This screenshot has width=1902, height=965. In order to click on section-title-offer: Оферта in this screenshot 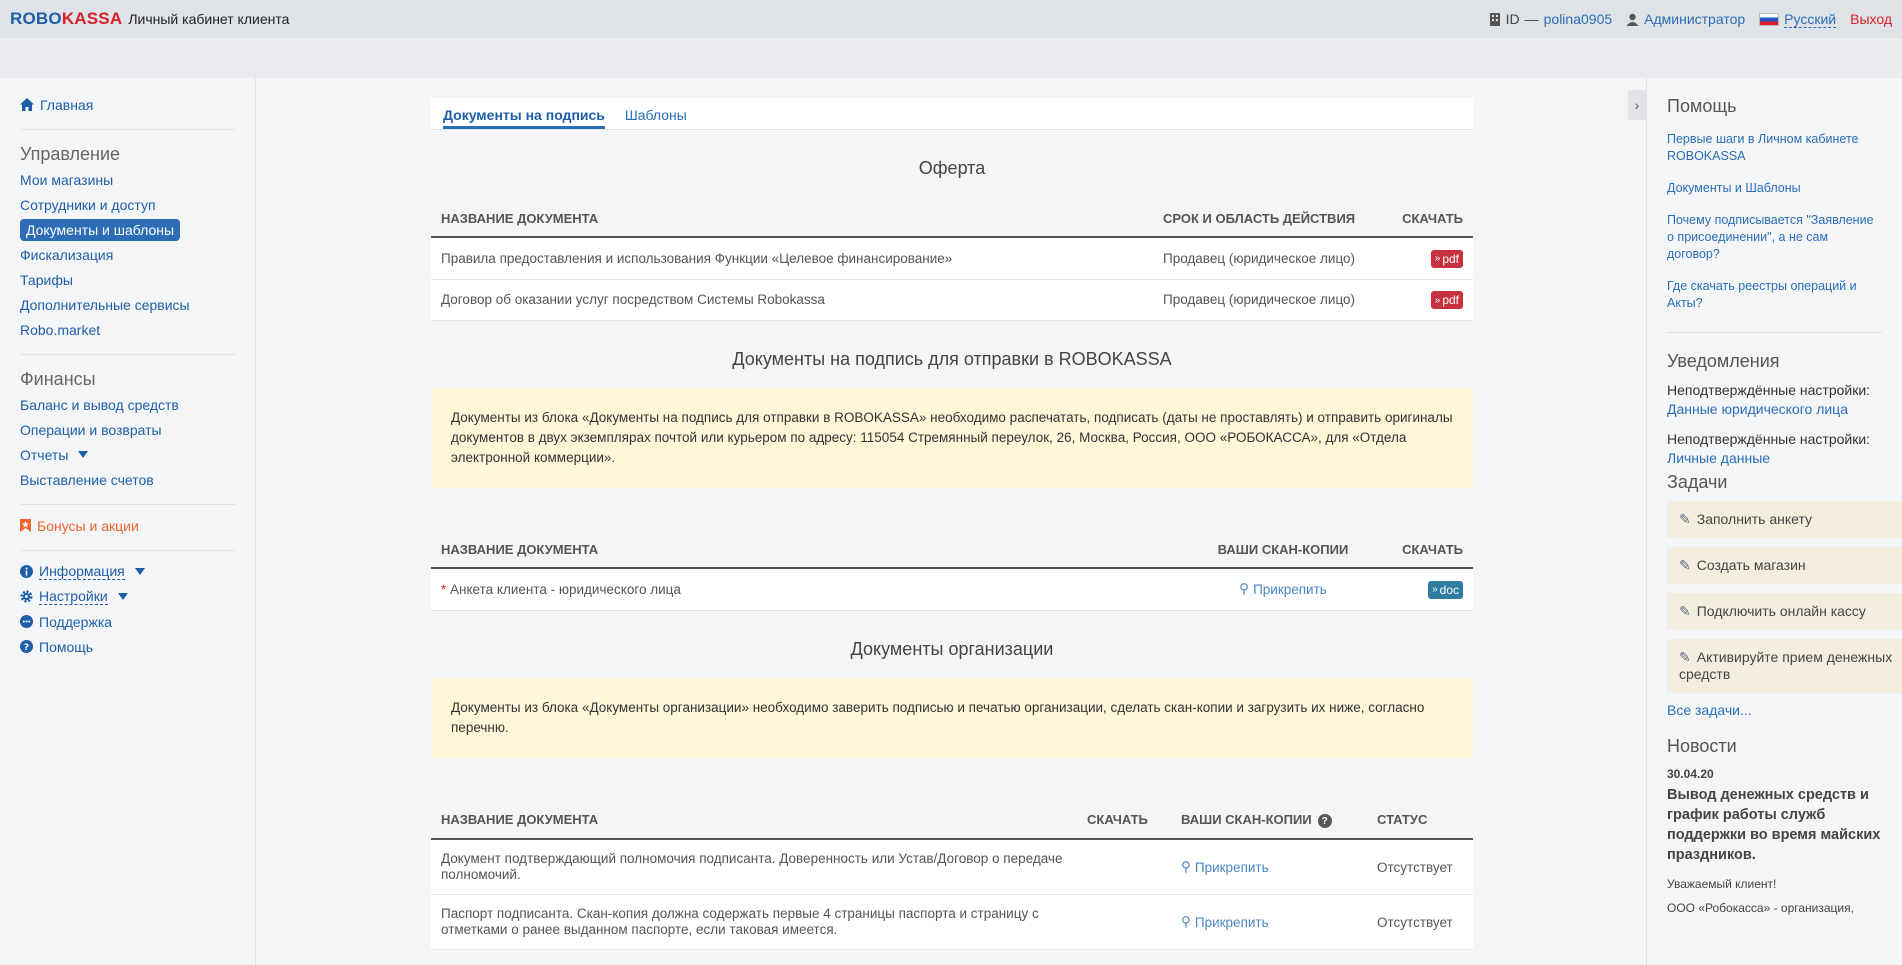, I will do `click(952, 168)`.